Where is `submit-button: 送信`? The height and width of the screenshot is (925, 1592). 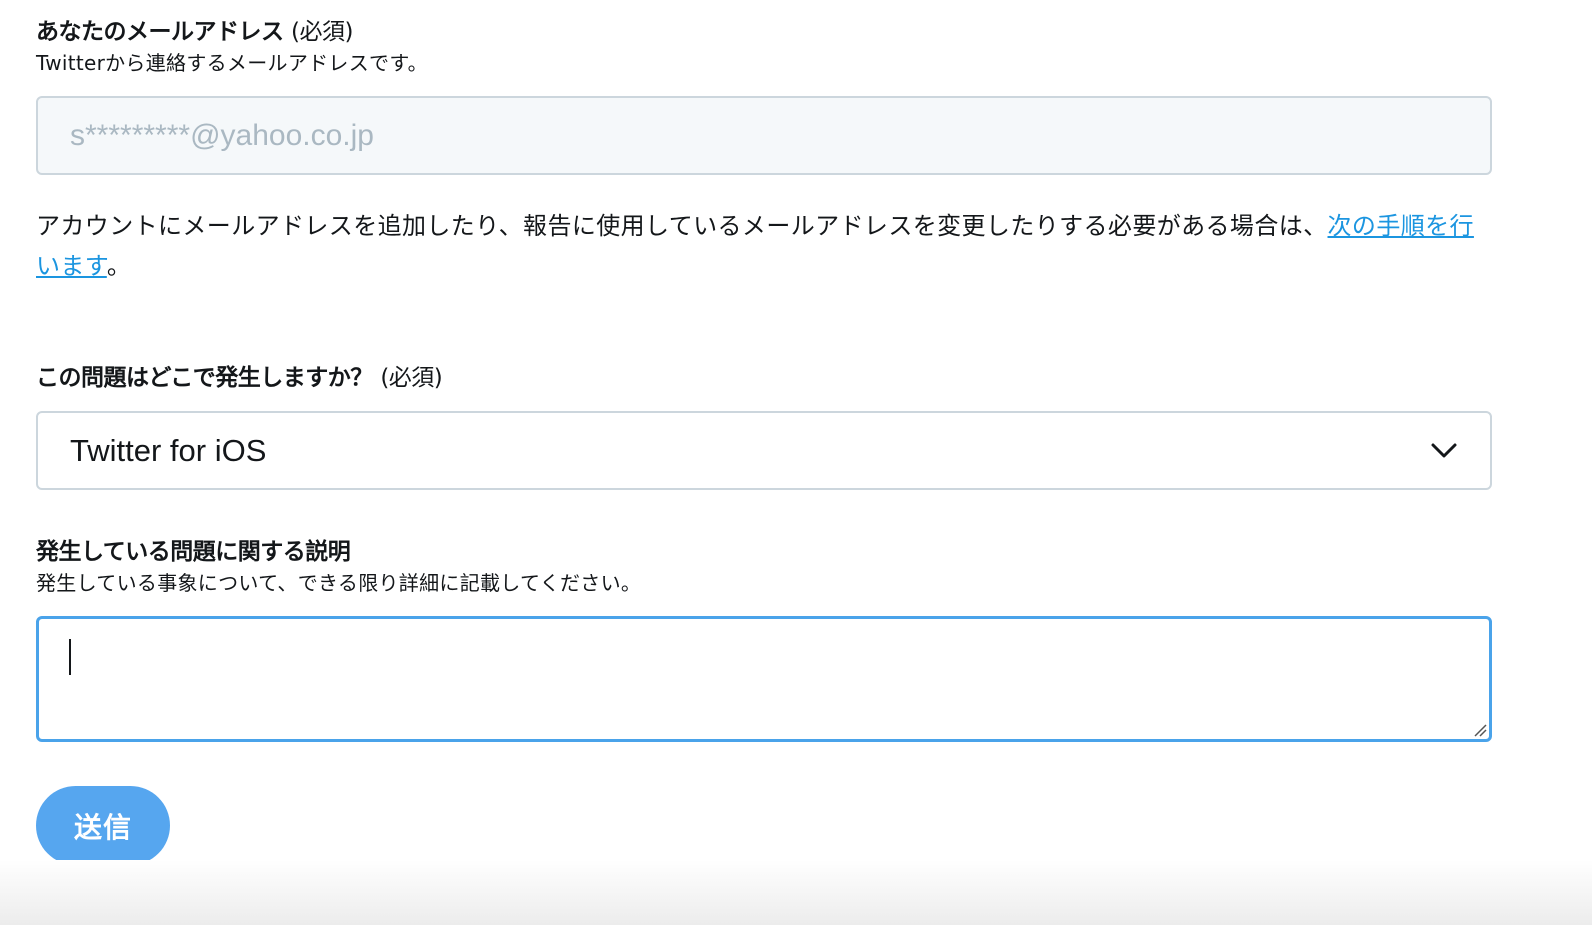
submit-button: 送信 is located at coordinates (103, 825).